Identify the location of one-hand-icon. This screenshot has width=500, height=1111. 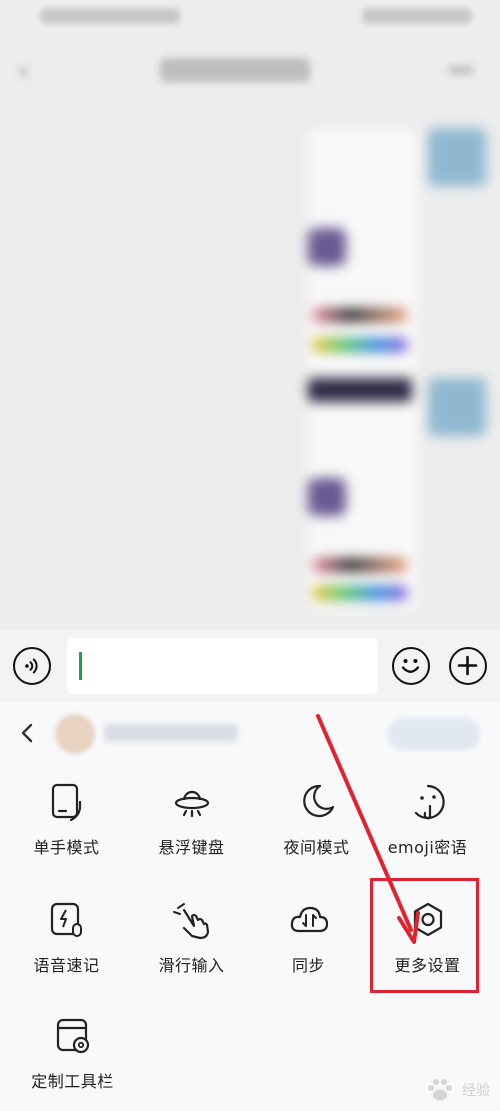
(66, 802).